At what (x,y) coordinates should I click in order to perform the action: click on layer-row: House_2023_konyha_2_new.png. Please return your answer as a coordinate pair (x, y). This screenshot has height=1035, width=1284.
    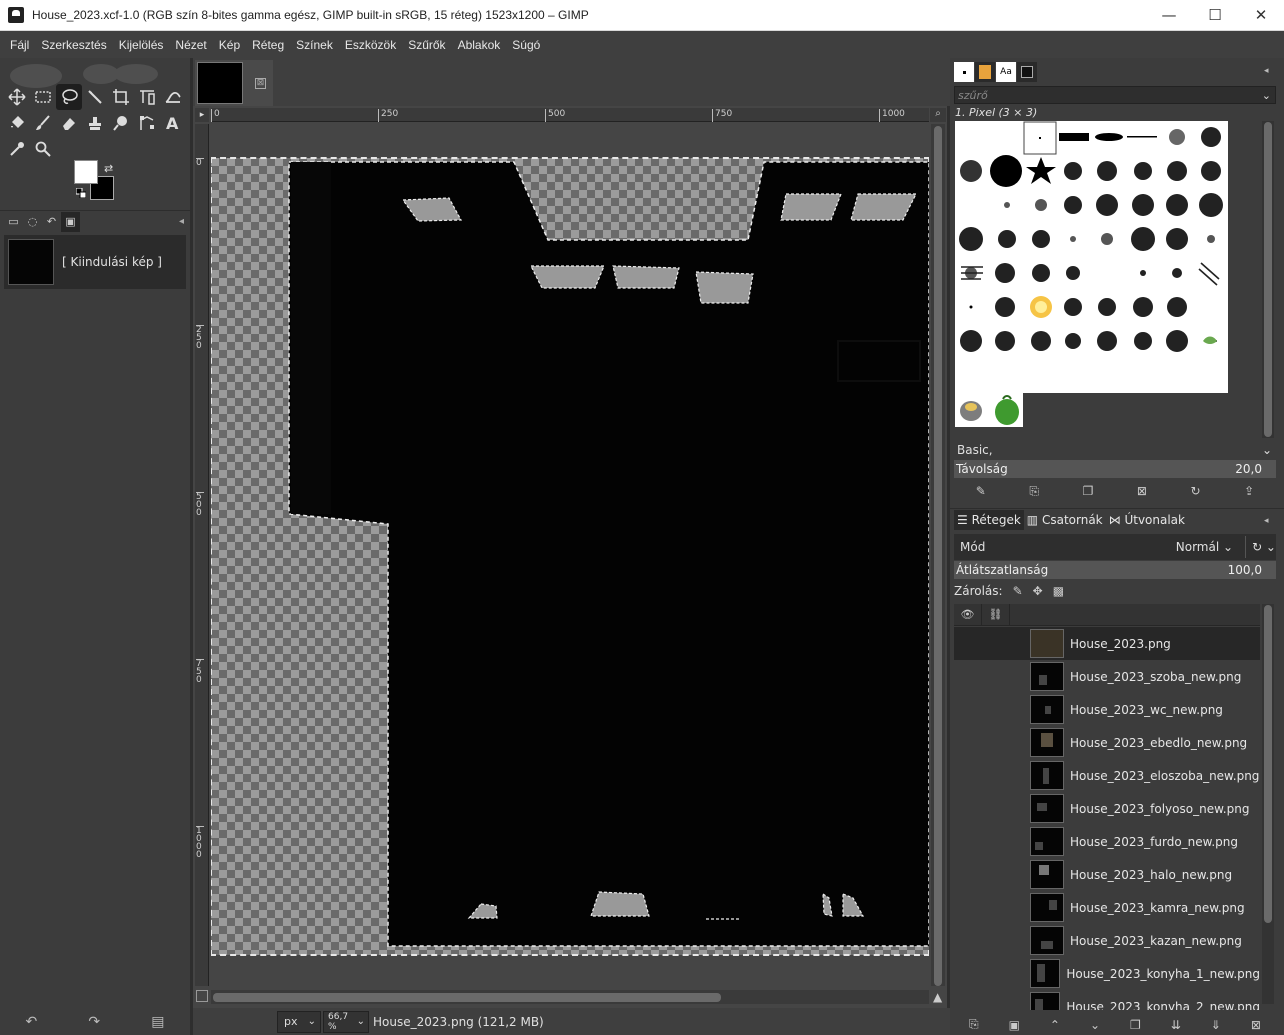
    Looking at the image, I should click on (1107, 1000).